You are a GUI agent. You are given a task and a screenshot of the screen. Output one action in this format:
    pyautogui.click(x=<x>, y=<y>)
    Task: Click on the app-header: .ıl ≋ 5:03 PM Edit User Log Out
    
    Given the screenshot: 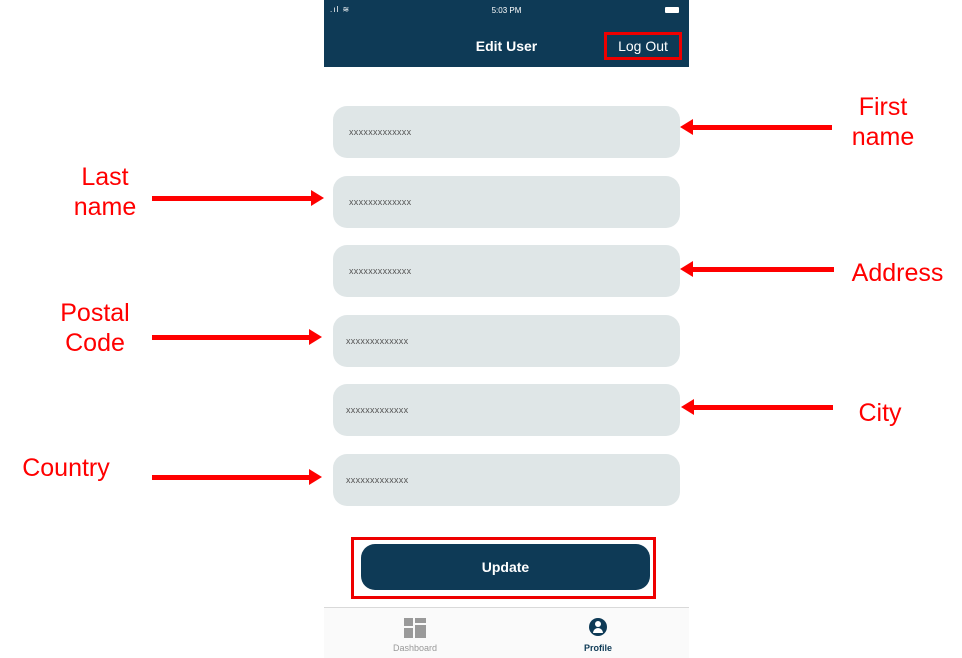 What is the action you would take?
    pyautogui.click(x=506, y=33)
    